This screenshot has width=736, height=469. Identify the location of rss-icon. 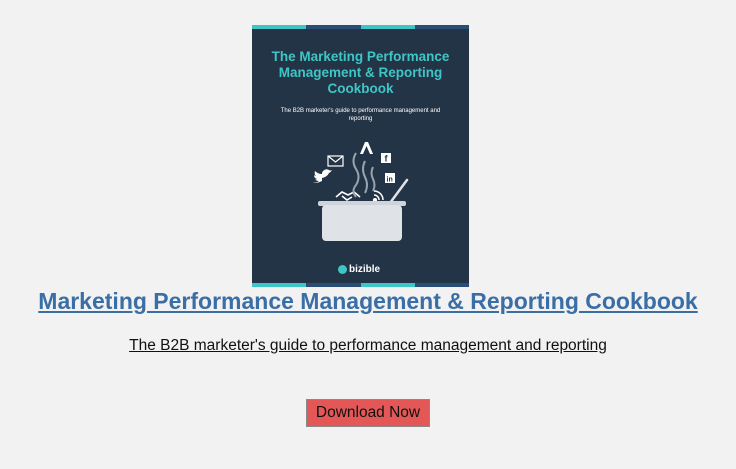
(378, 196).